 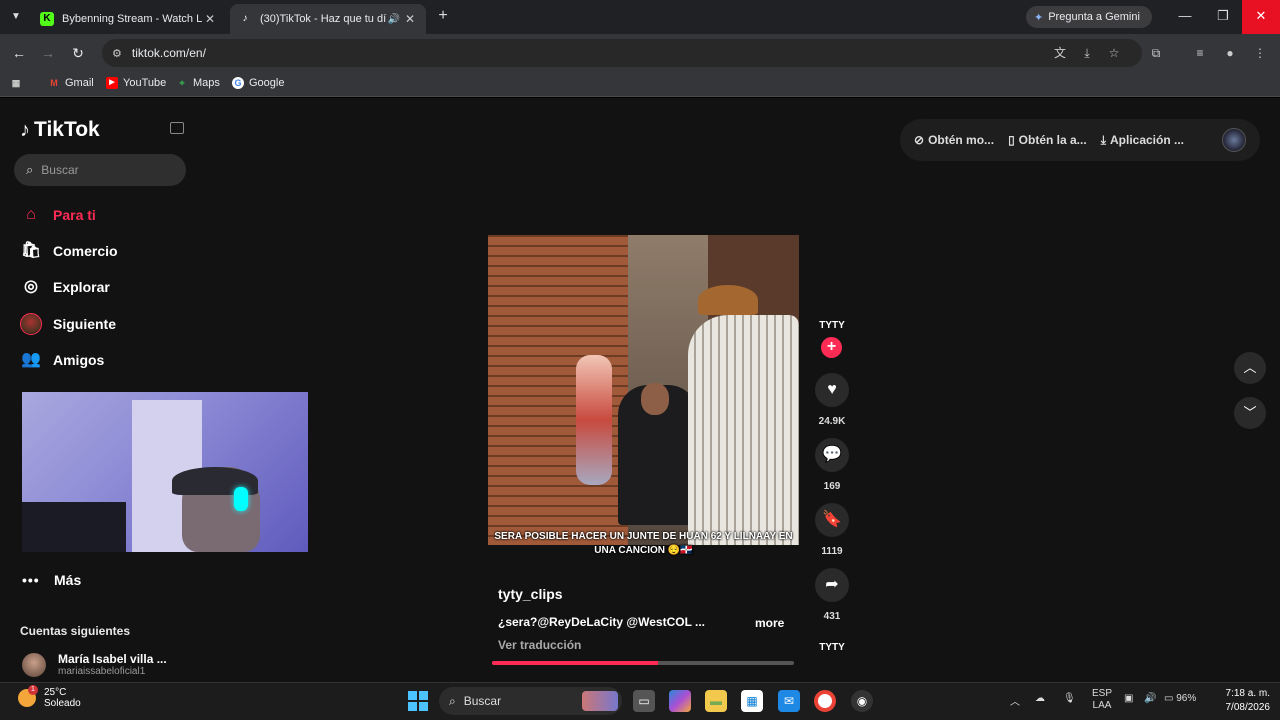 I want to click on follow-plus-icon: +, so click(x=831, y=347).